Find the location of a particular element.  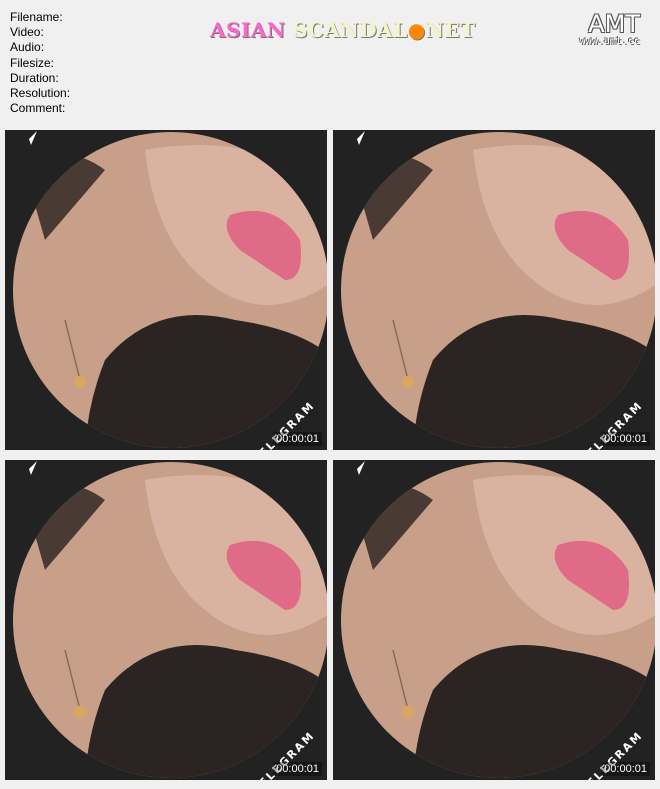

amt-watermark: AMT www.amt.cc is located at coordinates (610, 28).